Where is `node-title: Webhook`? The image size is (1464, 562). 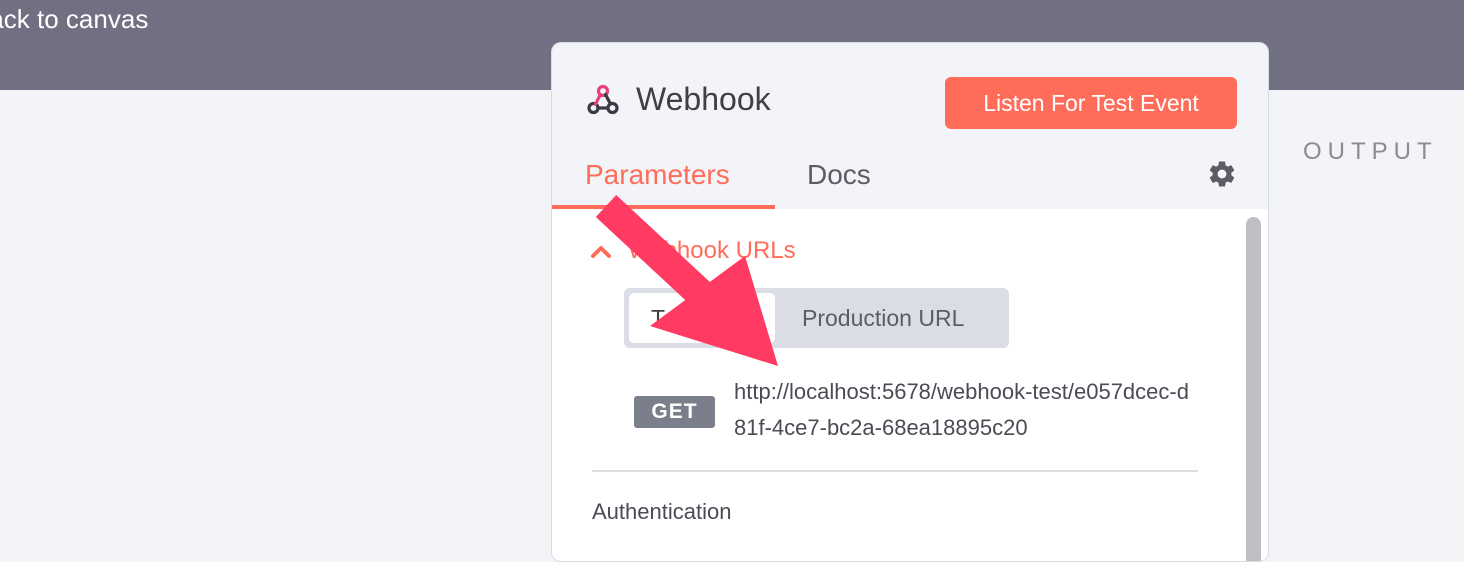
node-title: Webhook is located at coordinates (703, 99).